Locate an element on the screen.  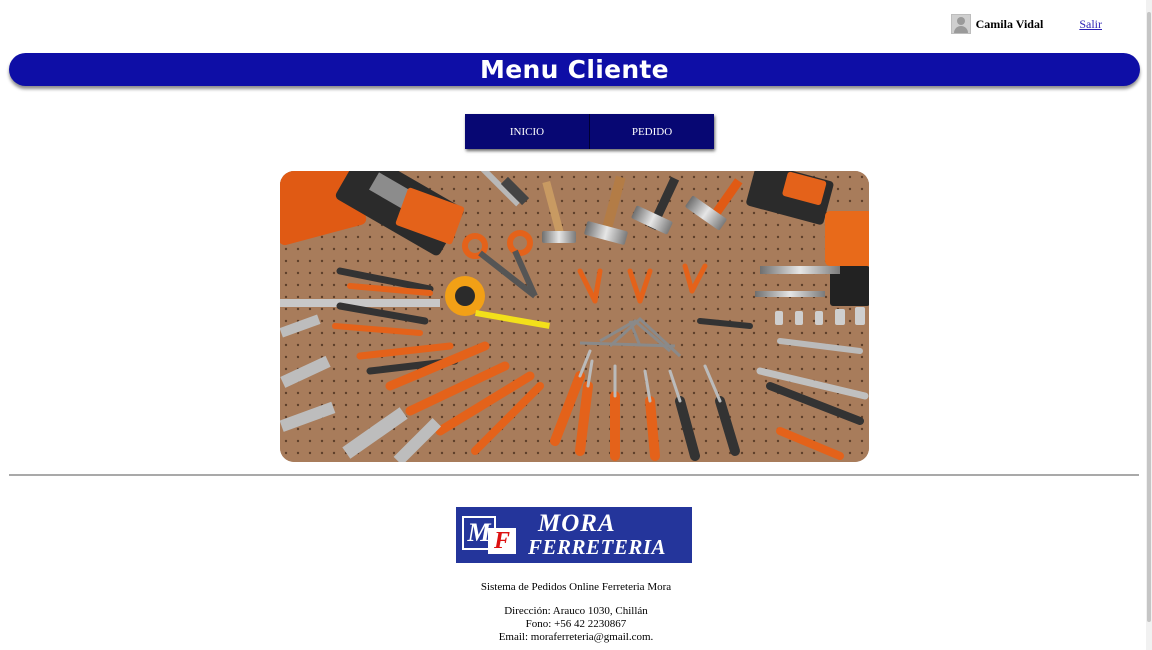
mora-ferreteria-logo: M F MORA FERRETERIA is located at coordinates (574, 535).